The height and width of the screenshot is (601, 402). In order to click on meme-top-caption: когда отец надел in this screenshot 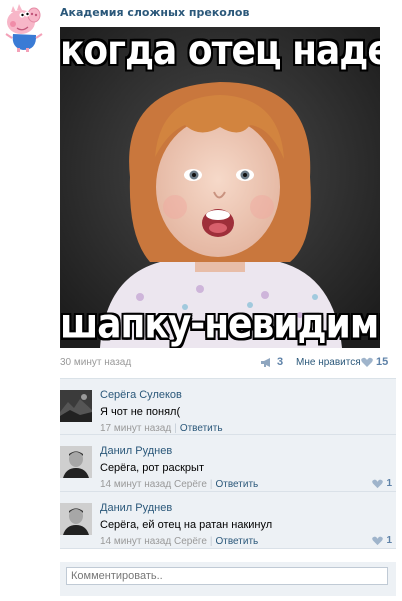, I will do `click(220, 51)`.